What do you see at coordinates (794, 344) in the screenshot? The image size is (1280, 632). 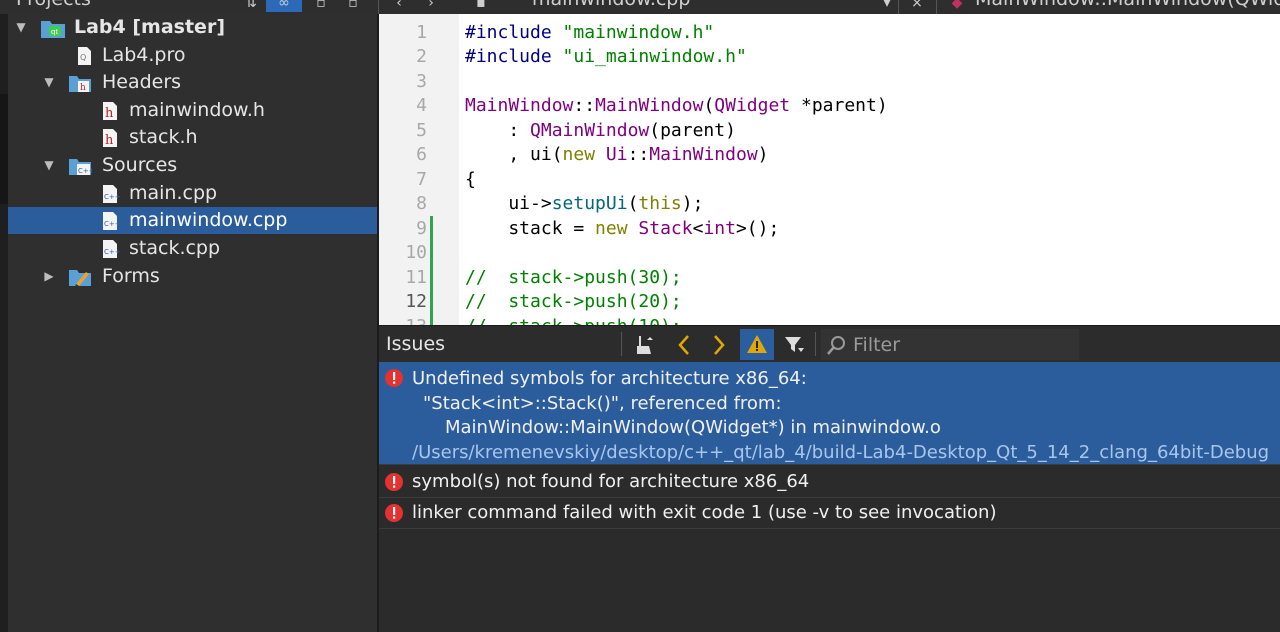 I see `filter-icon` at bounding box center [794, 344].